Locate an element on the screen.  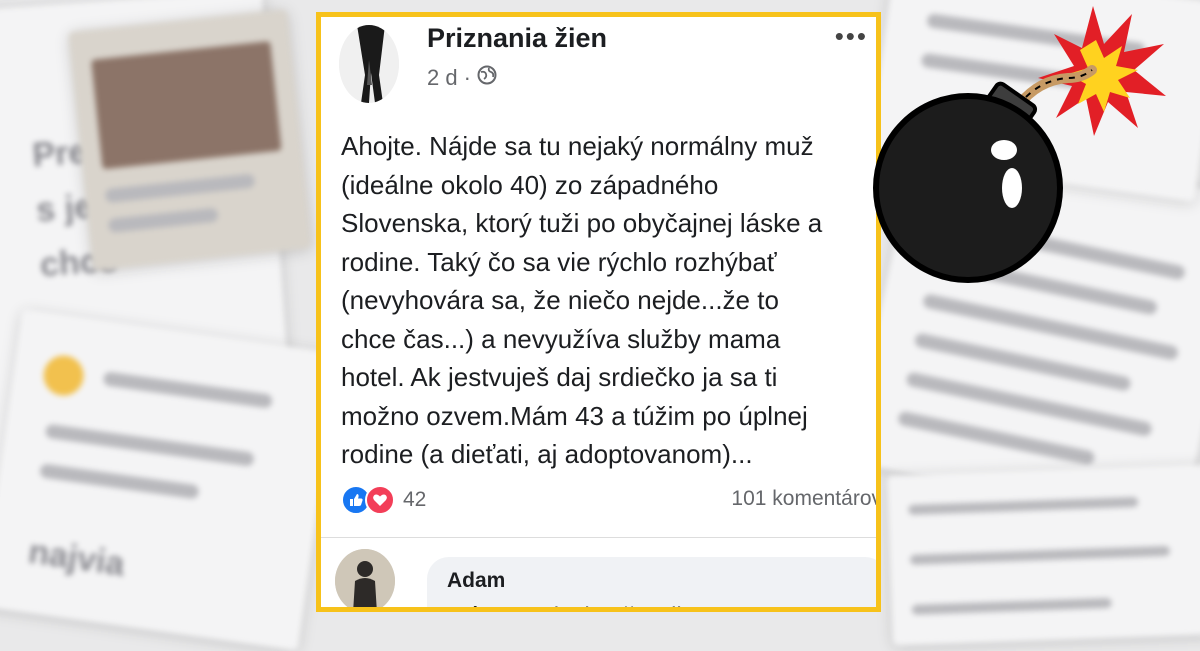
reactions-summary: 42 is located at coordinates (383, 500).